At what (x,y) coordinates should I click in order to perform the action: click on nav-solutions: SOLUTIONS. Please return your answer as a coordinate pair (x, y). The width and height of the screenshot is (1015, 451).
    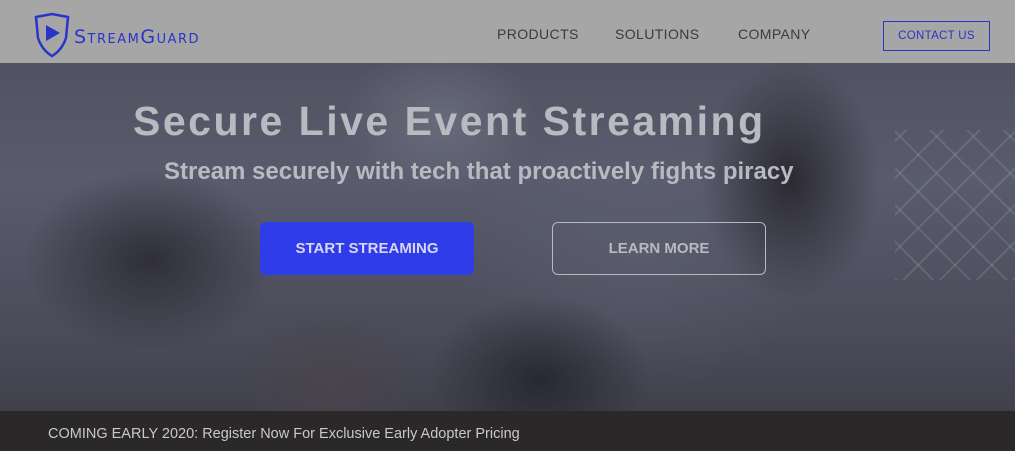
    Looking at the image, I should click on (657, 34).